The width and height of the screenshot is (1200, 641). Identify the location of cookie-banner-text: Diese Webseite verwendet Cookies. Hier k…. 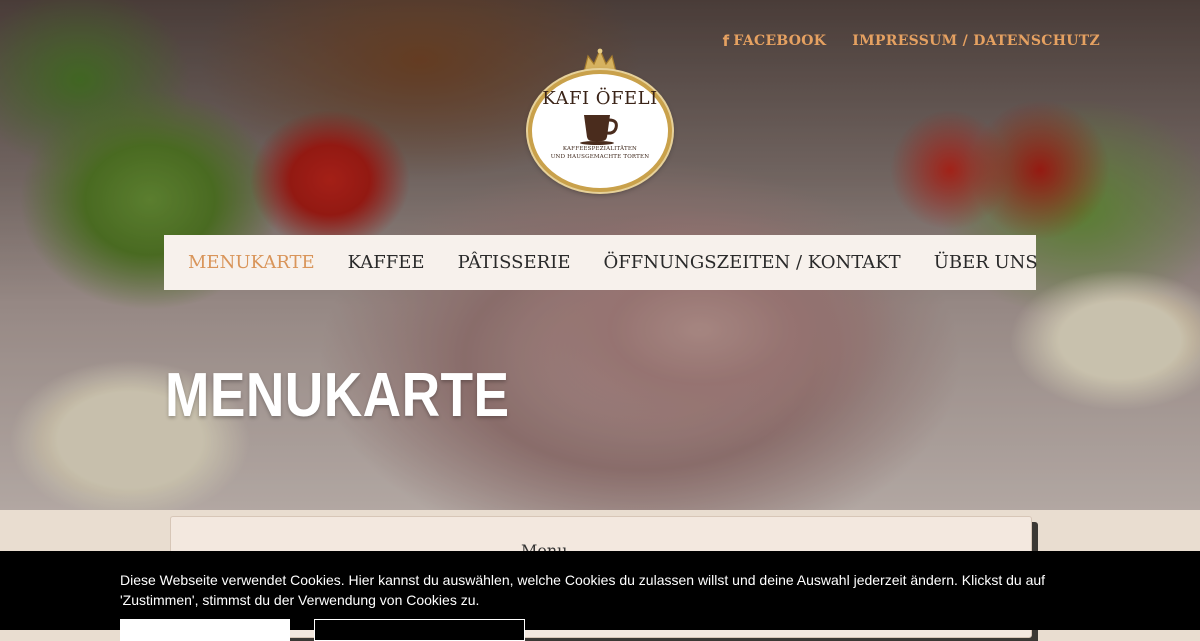
(583, 590).